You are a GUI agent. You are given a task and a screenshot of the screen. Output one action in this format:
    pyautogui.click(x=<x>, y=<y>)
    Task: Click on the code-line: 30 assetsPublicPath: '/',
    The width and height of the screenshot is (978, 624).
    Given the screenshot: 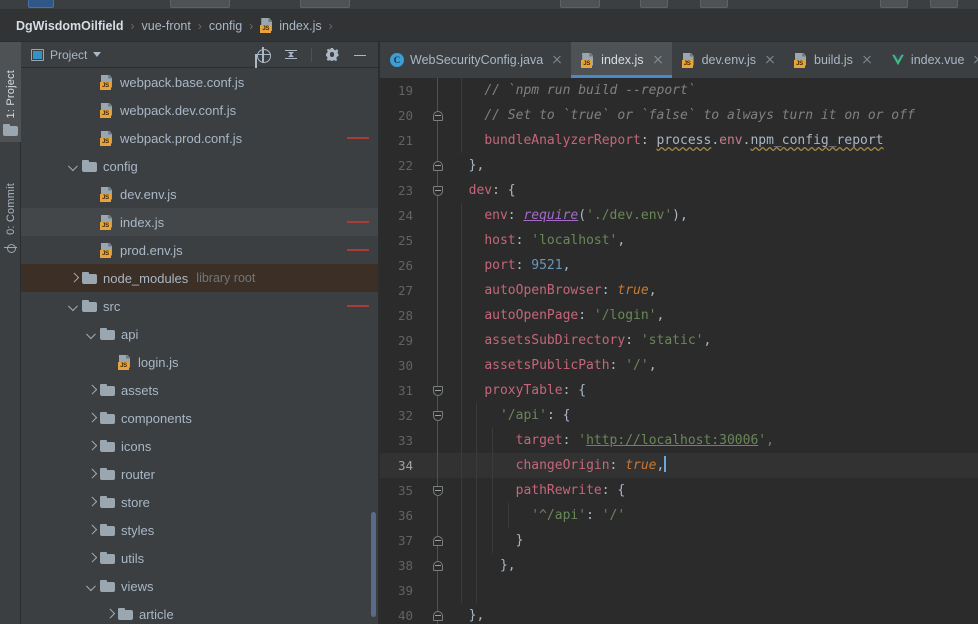 What is the action you would take?
    pyautogui.click(x=679, y=365)
    